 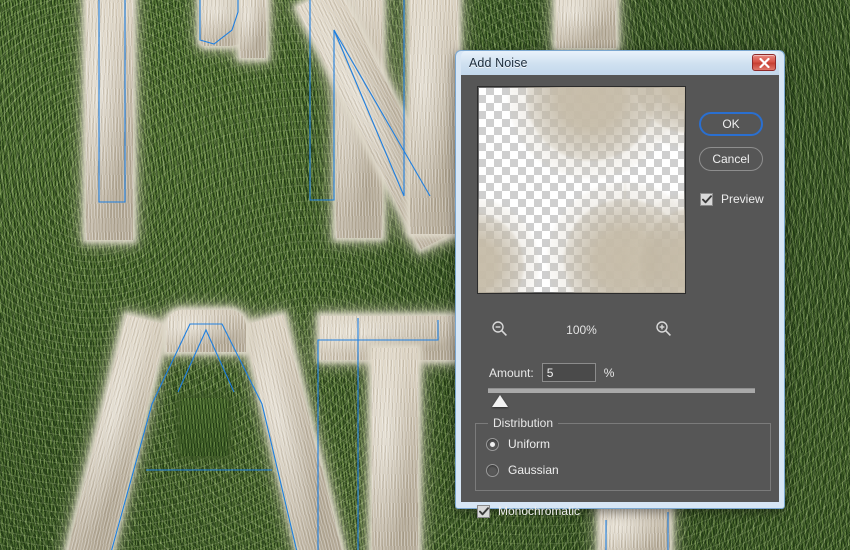 I want to click on preview-thumbnail, so click(x=581, y=190).